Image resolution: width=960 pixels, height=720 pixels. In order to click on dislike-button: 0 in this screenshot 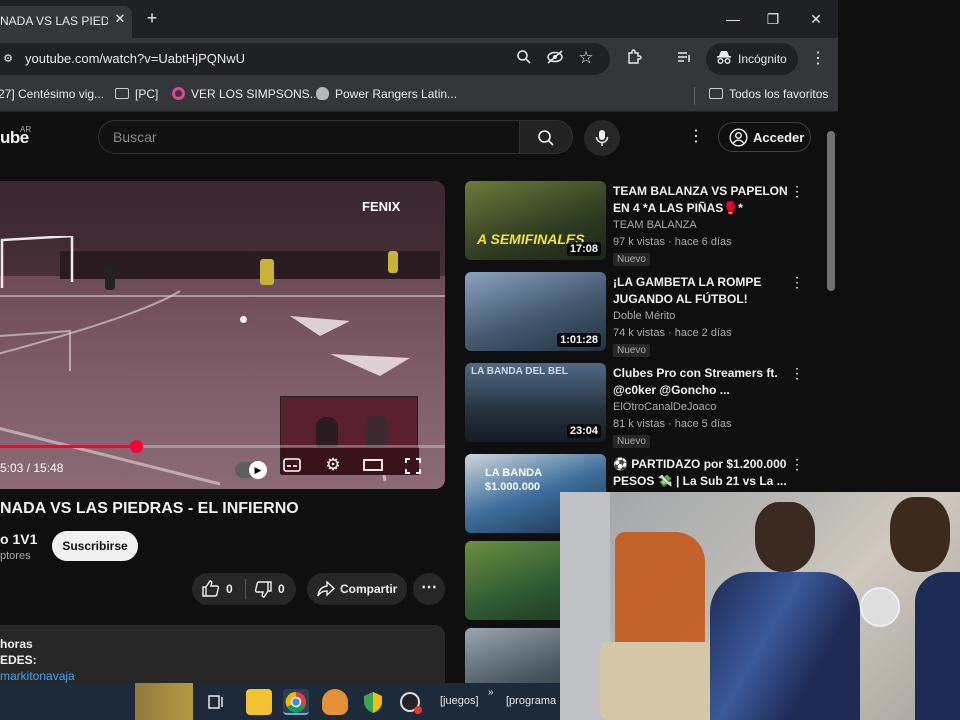, I will do `click(269, 591)`.